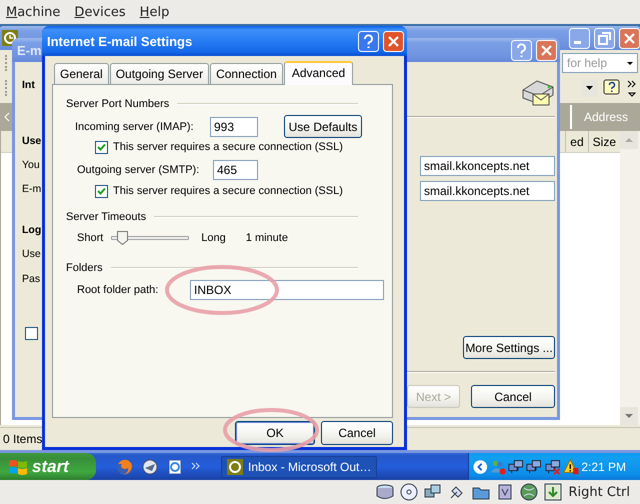 The height and width of the screenshot is (504, 640). What do you see at coordinates (31, 254) in the screenshot?
I see `field-label: Use` at bounding box center [31, 254].